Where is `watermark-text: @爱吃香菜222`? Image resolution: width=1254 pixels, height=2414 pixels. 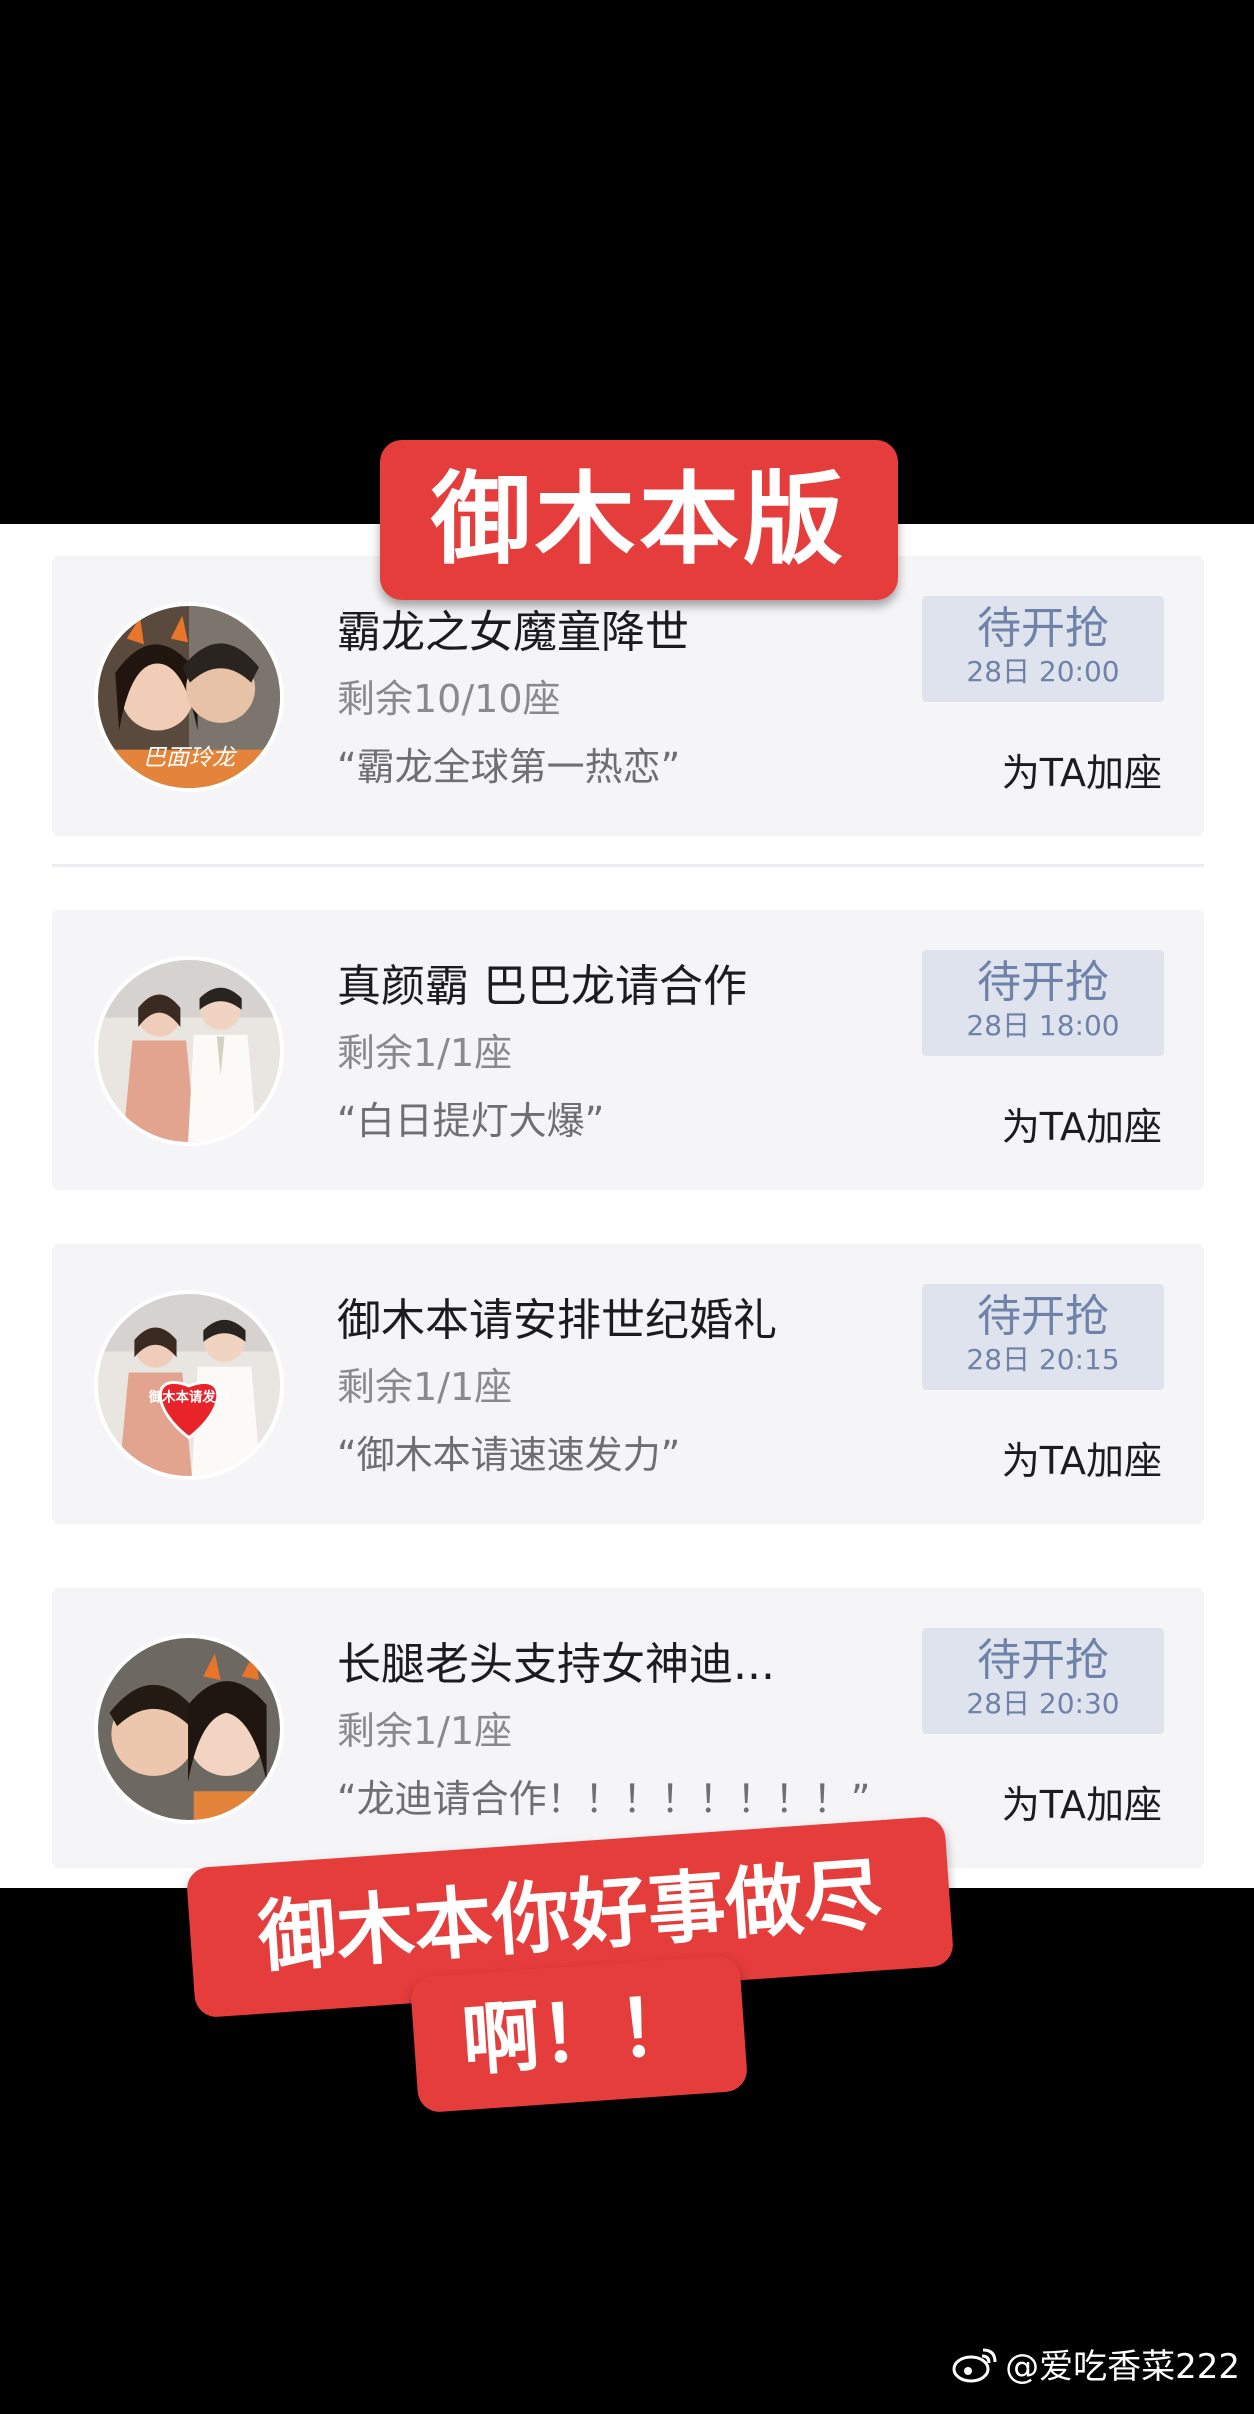
watermark-text: @爱吃香菜222 is located at coordinates (1122, 2367).